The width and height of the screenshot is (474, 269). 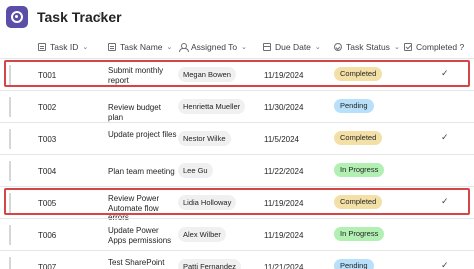 I want to click on page-title: Task Tracker, so click(x=79, y=17).